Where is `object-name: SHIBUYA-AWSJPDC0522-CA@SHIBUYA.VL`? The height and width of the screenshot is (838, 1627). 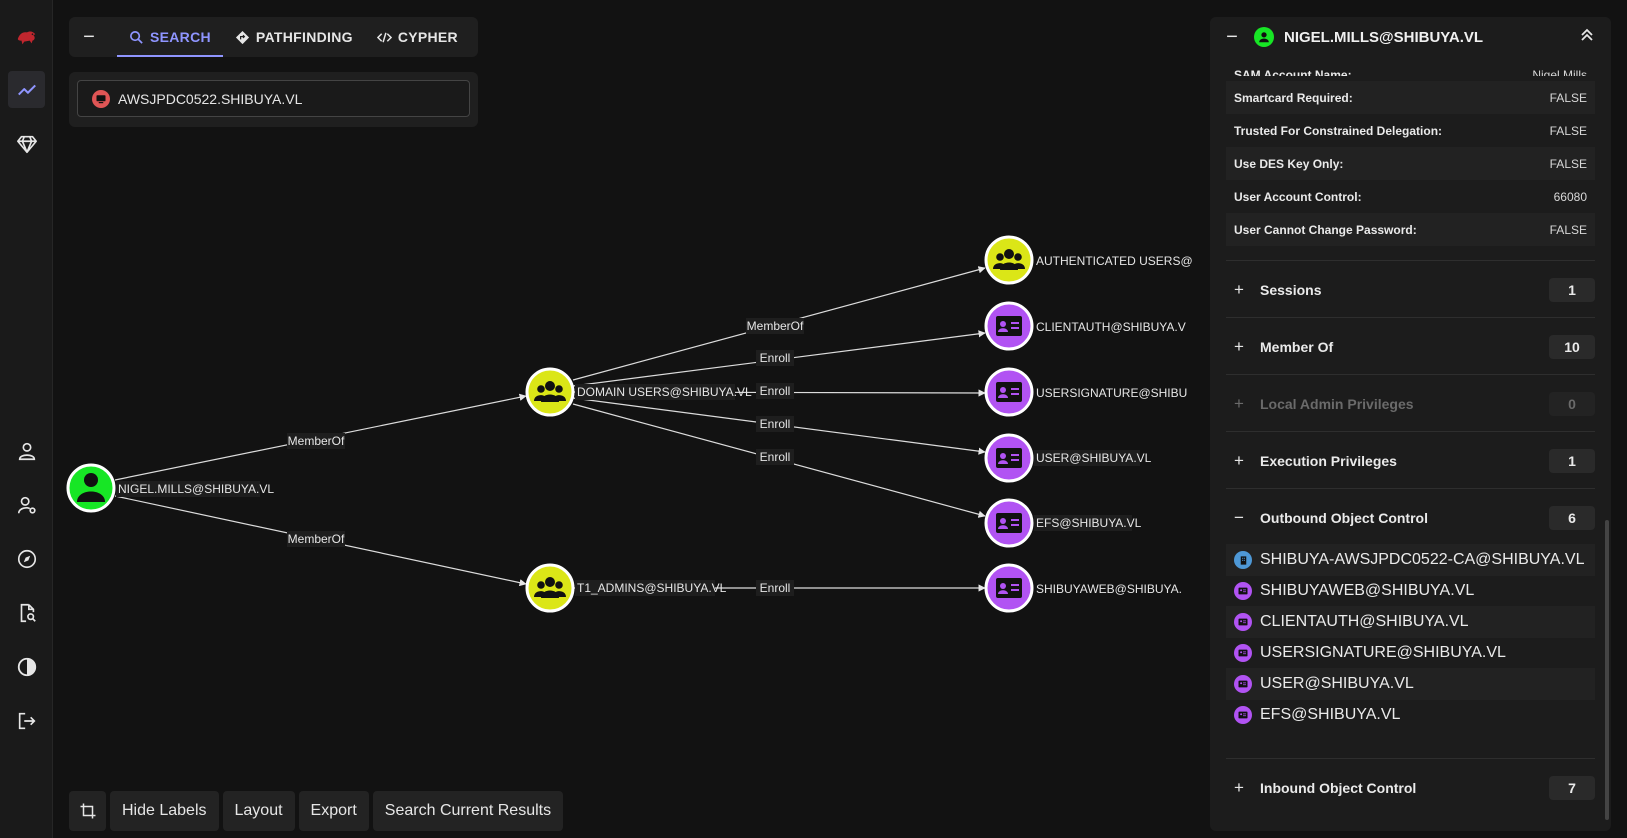
object-name: SHIBUYA-AWSJPDC0522-CA@SHIBUYA.VL is located at coordinates (1422, 559).